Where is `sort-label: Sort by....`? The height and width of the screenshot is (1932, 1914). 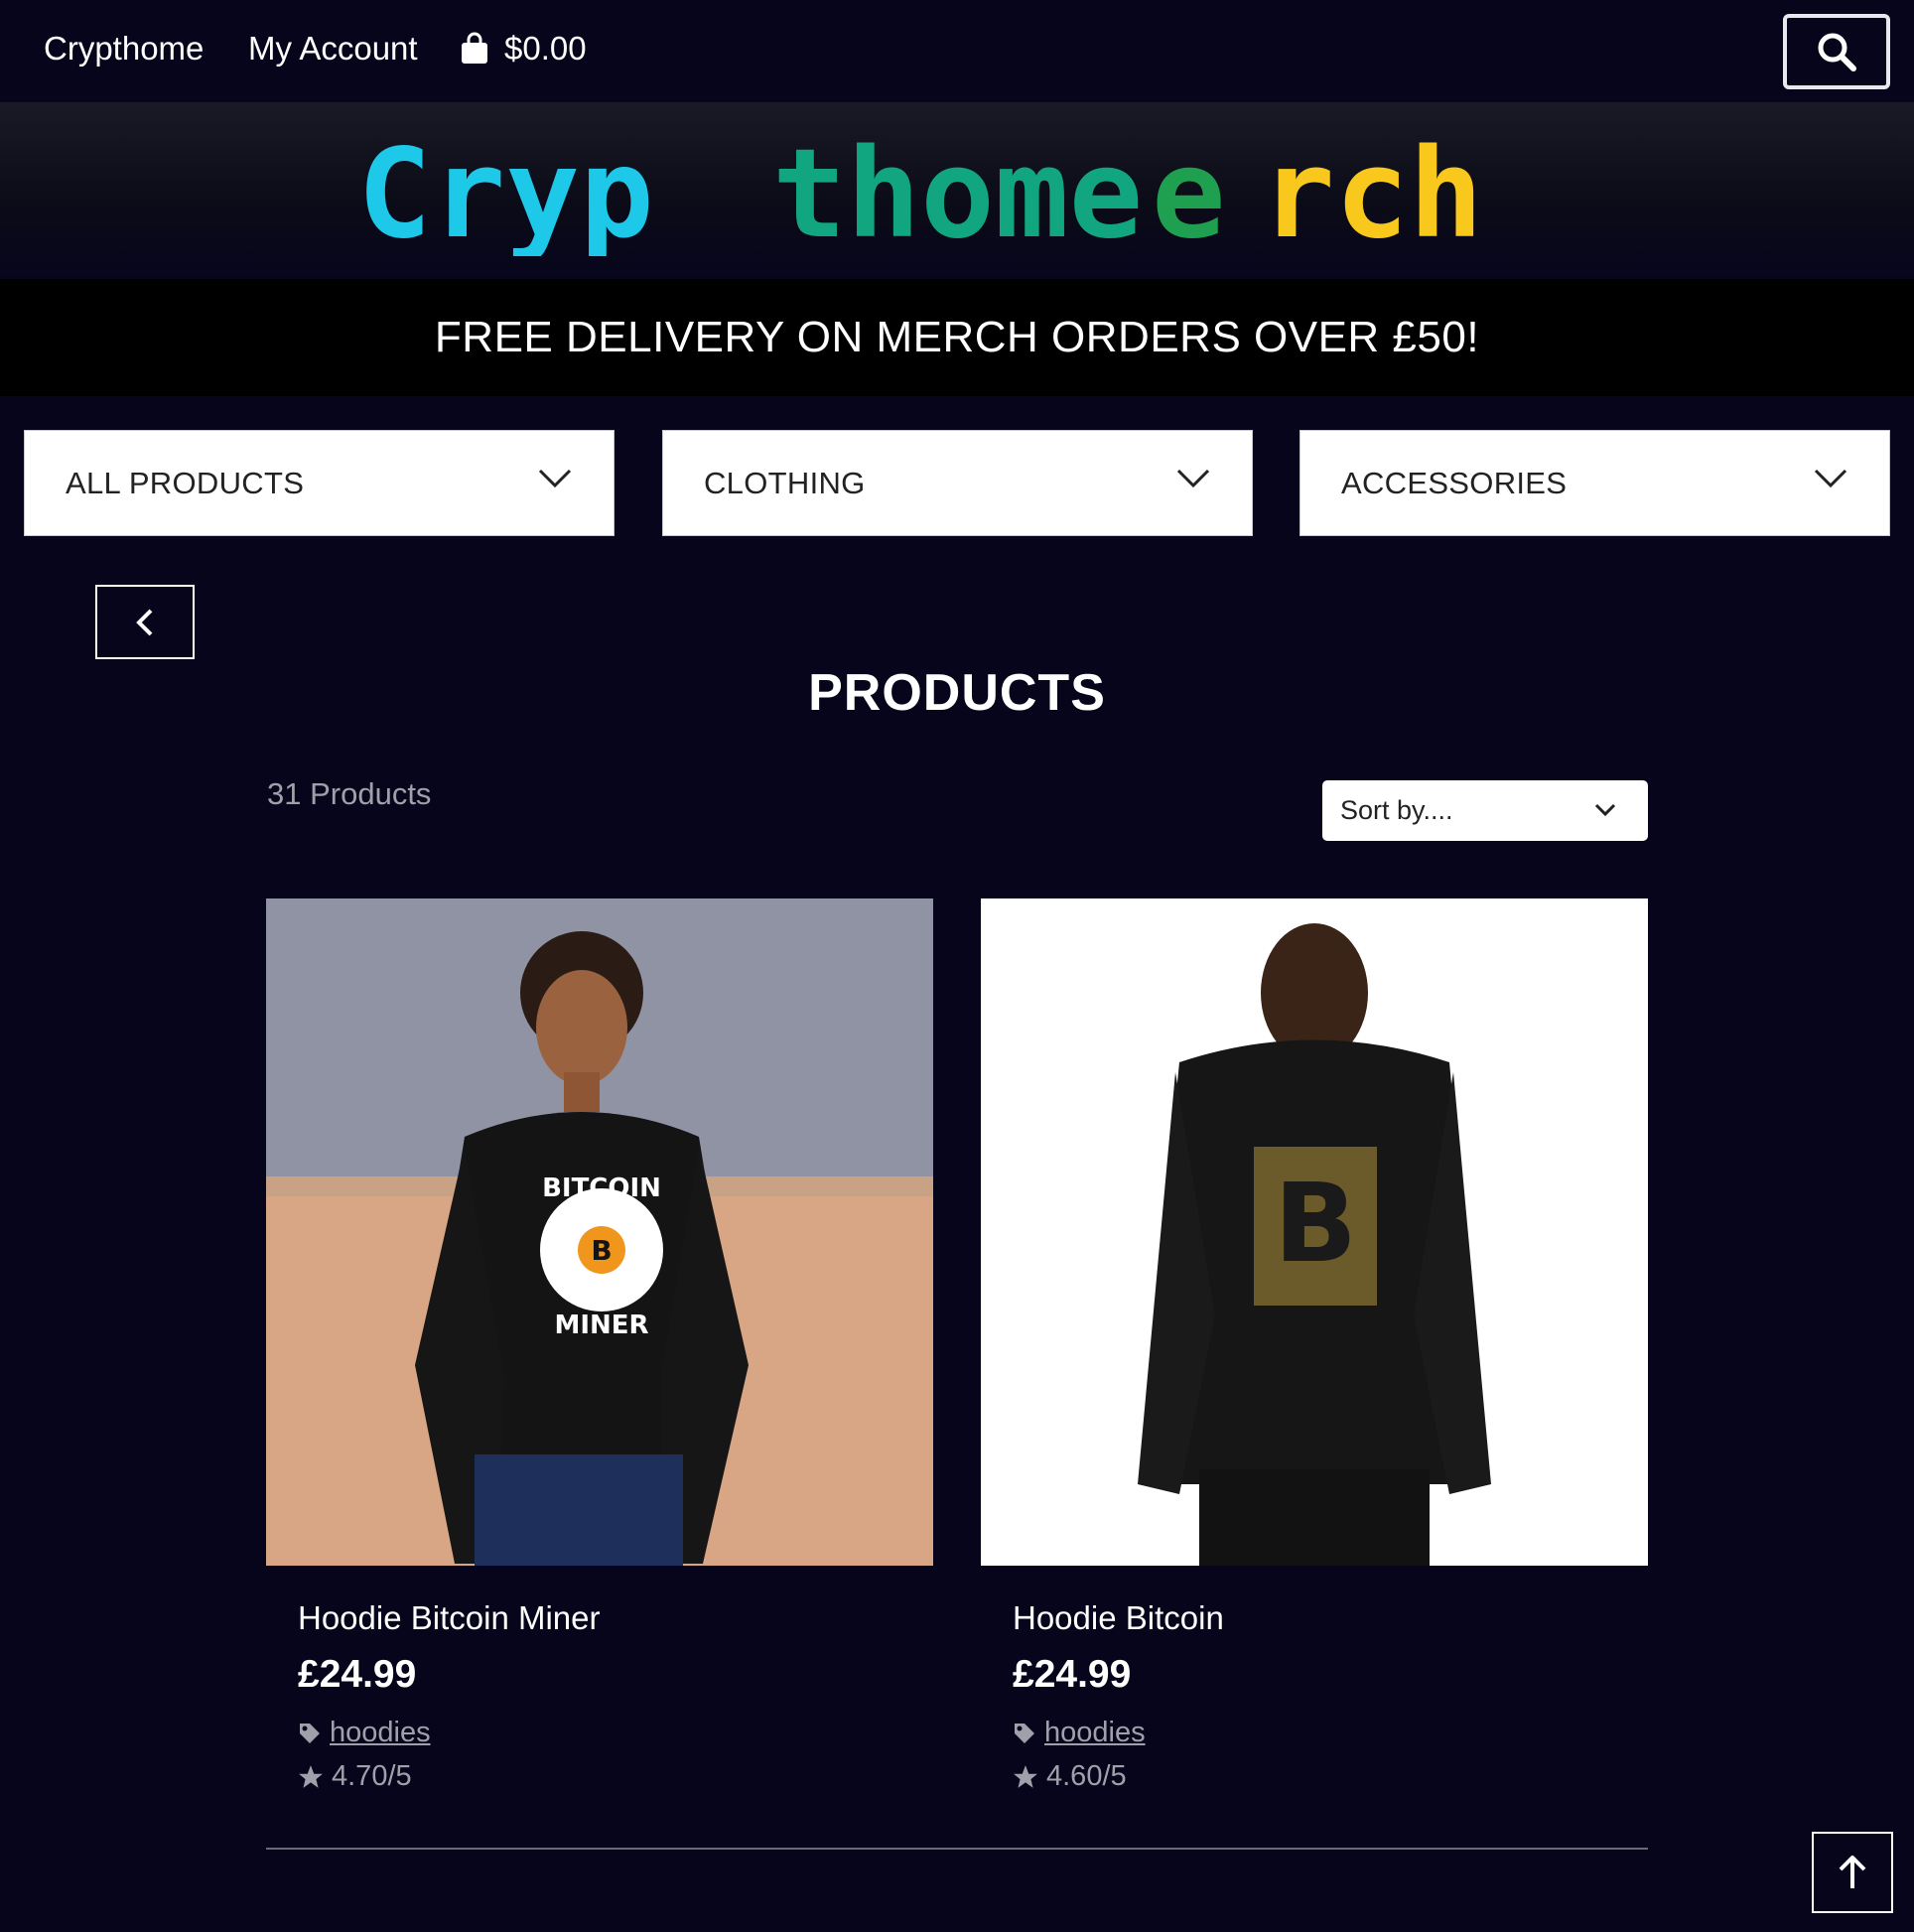 sort-label: Sort by.... is located at coordinates (1396, 810).